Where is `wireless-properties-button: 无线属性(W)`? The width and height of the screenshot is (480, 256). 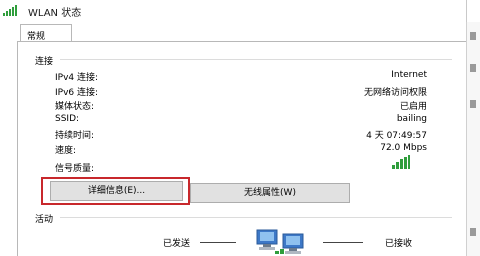
wireless-properties-button: 无线属性(W) is located at coordinates (270, 193).